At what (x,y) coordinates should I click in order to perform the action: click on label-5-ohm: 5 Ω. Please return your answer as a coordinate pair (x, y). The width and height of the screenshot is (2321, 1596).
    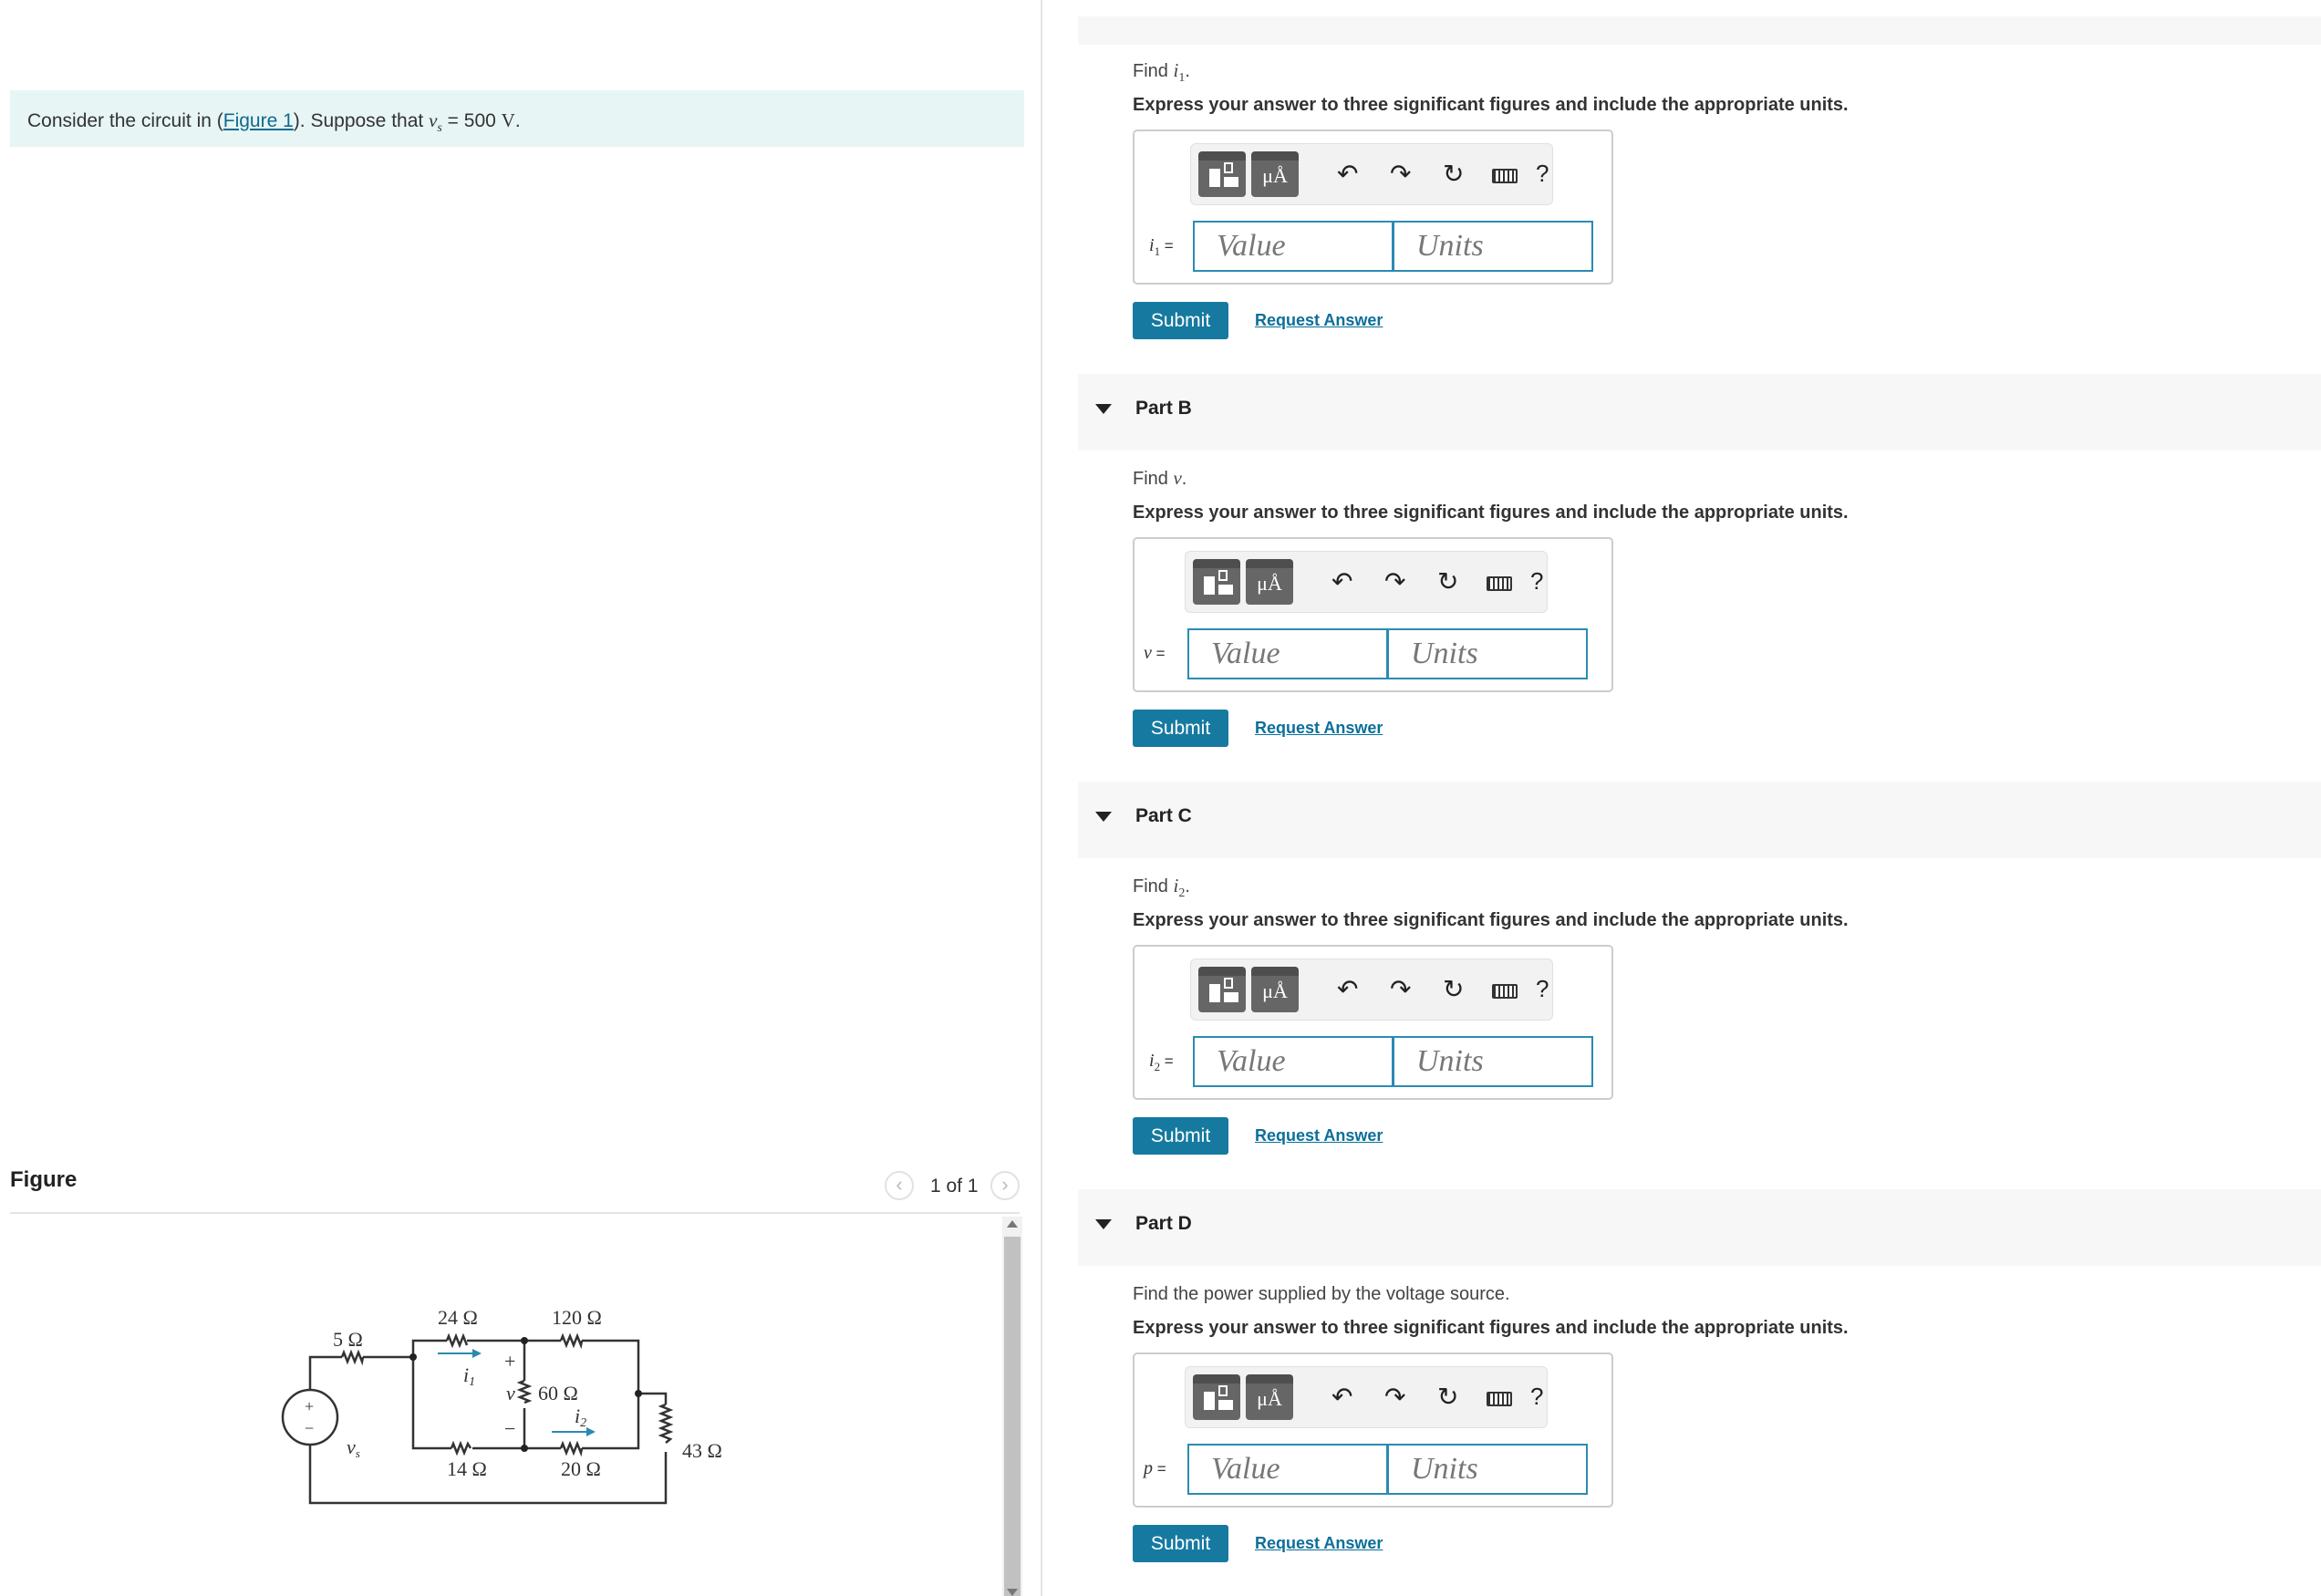
    Looking at the image, I should click on (348, 1339).